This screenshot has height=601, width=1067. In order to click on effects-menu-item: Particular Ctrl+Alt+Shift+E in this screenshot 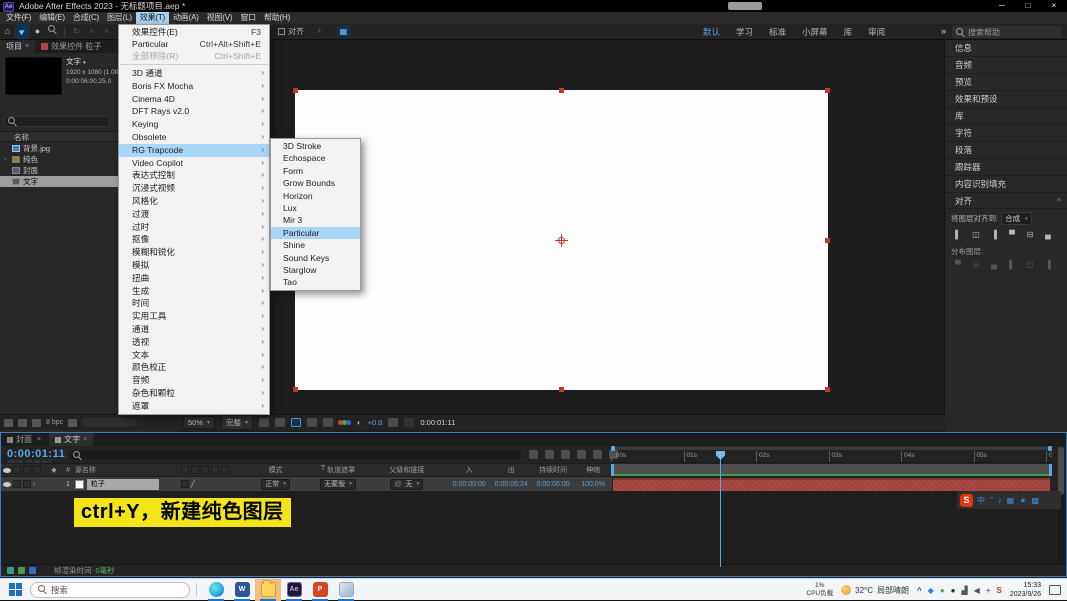, I will do `click(194, 44)`.